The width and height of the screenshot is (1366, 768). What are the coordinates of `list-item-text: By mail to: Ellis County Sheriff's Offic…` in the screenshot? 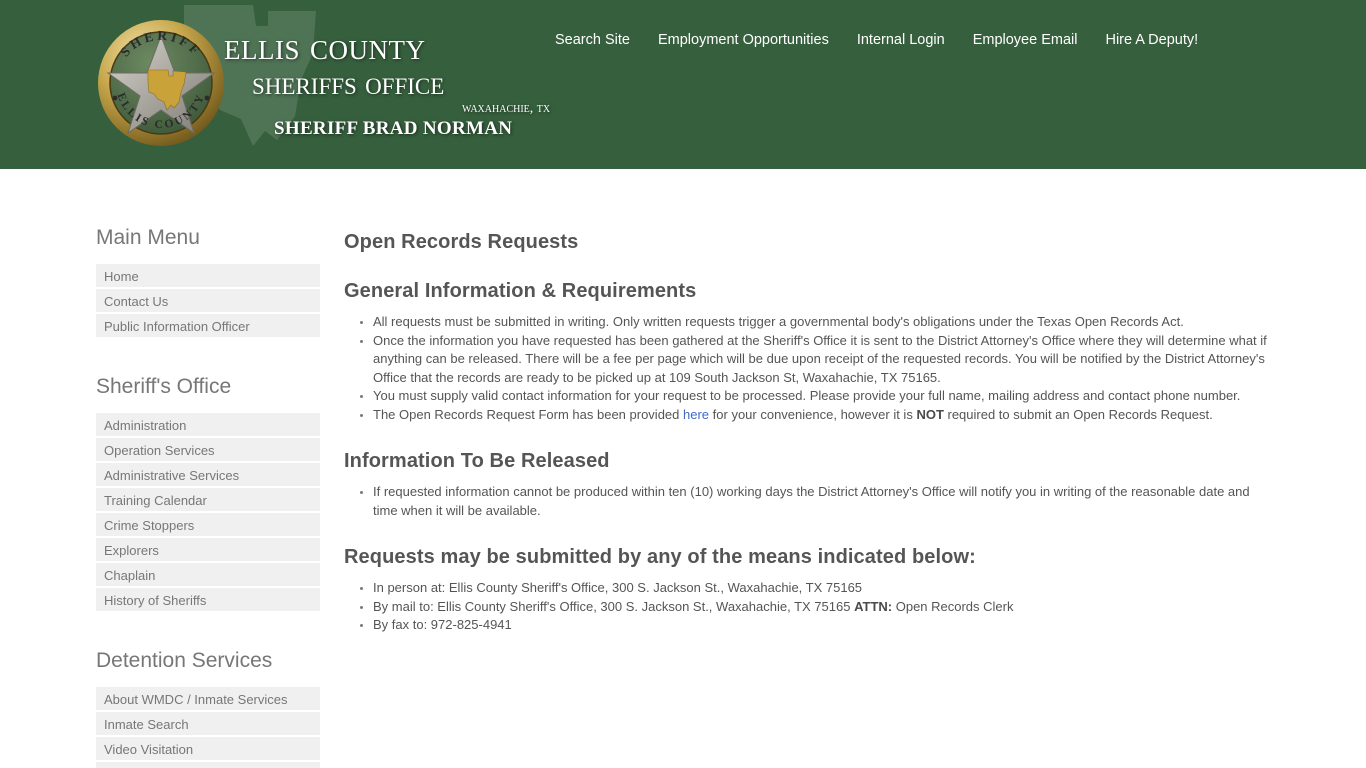 It's located at (614, 606).